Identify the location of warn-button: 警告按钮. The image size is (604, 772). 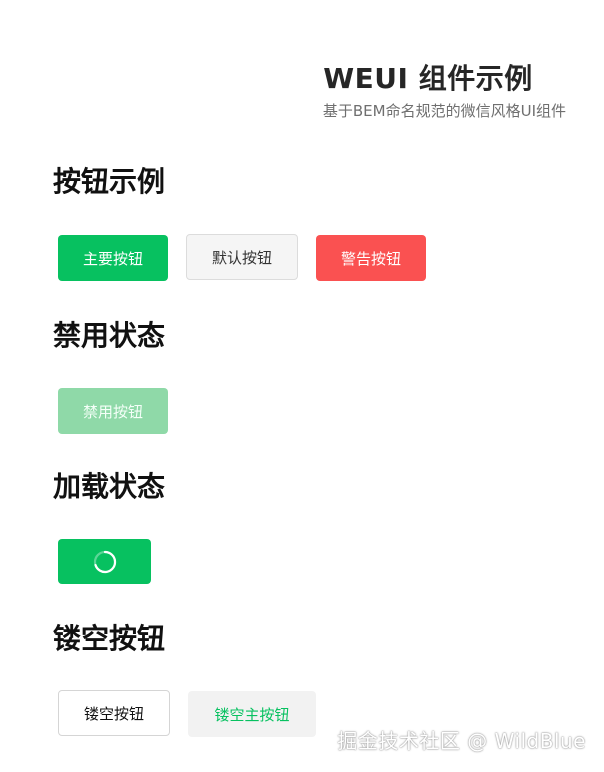
(371, 258).